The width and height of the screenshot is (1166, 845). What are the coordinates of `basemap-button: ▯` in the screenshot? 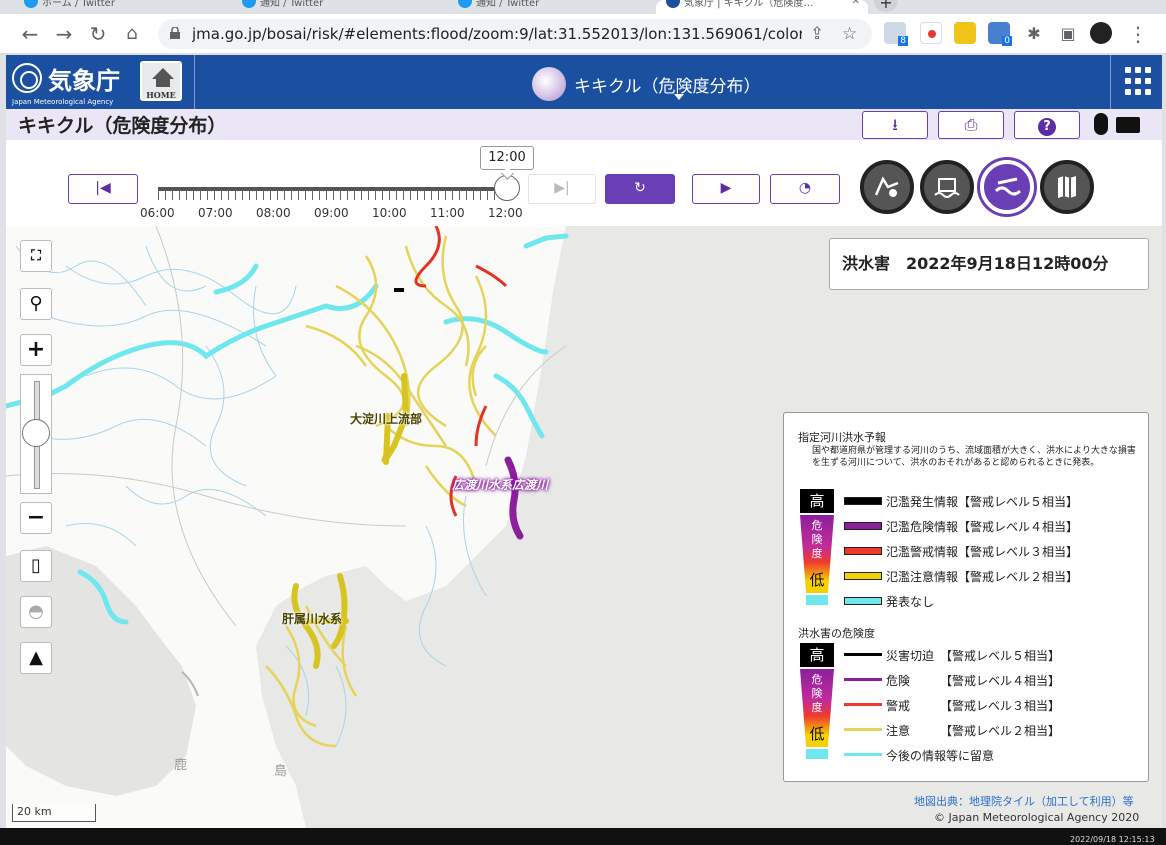 It's located at (36, 566).